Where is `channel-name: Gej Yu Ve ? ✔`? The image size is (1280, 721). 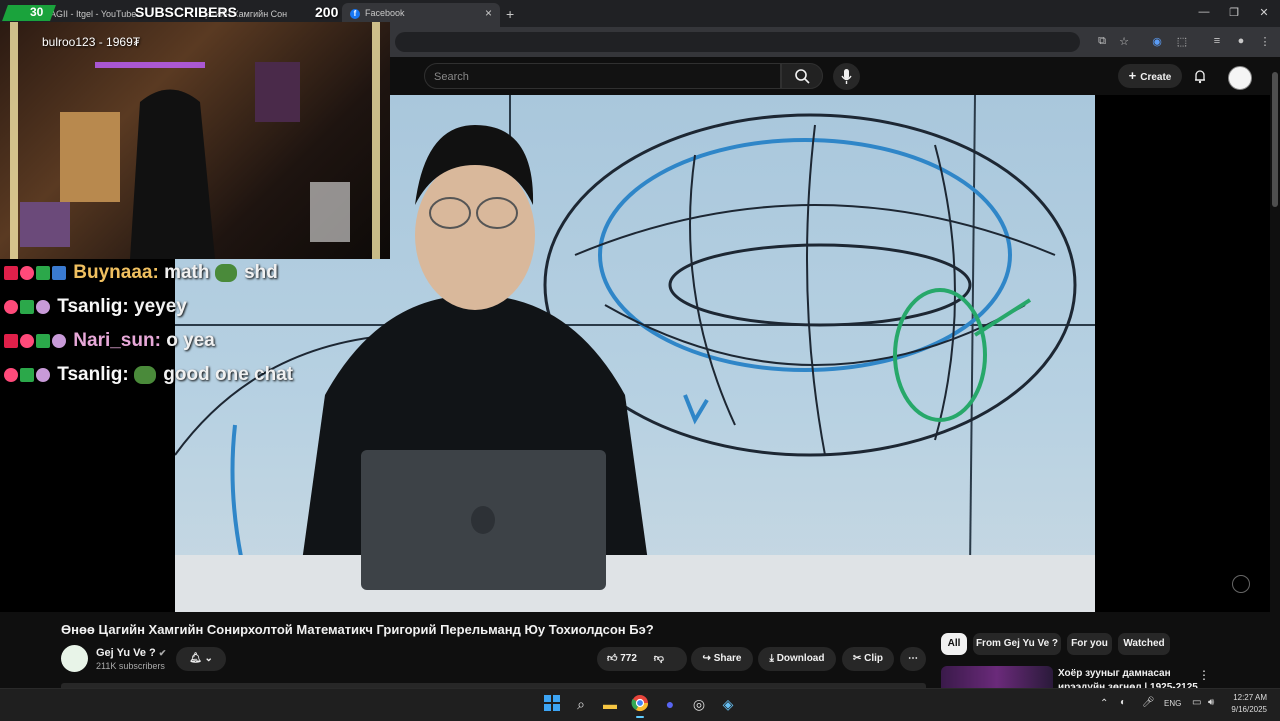
channel-name: Gej Yu Ve ? ✔ is located at coordinates (131, 653).